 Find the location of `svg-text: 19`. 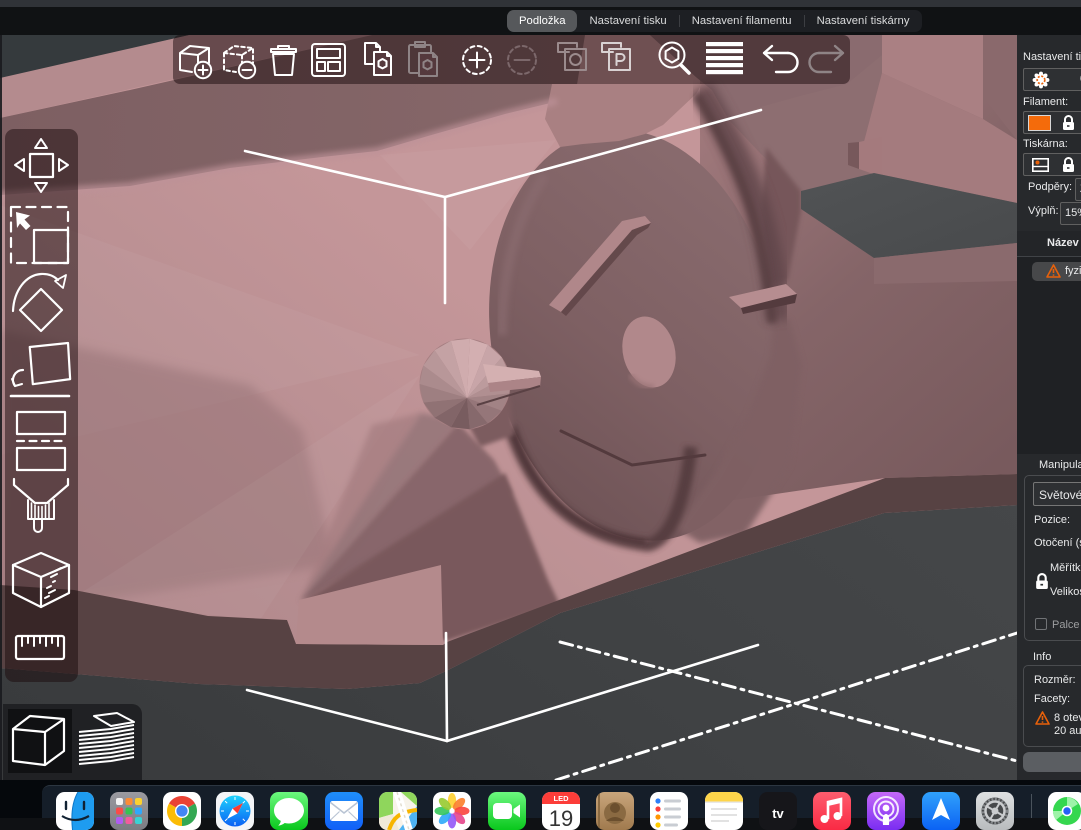

svg-text: 19 is located at coordinates (561, 818).